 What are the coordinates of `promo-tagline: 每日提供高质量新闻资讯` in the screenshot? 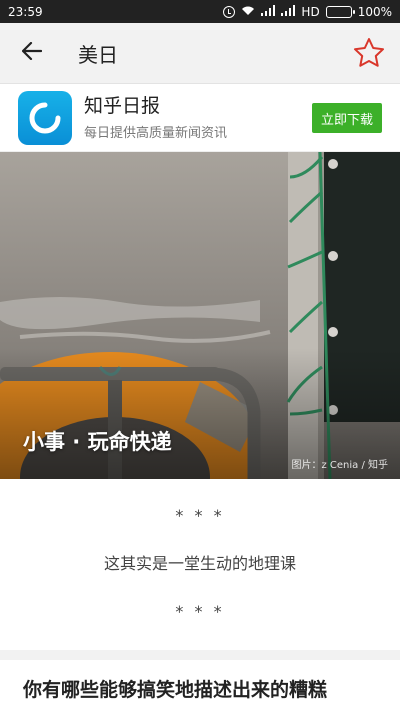 It's located at (156, 133).